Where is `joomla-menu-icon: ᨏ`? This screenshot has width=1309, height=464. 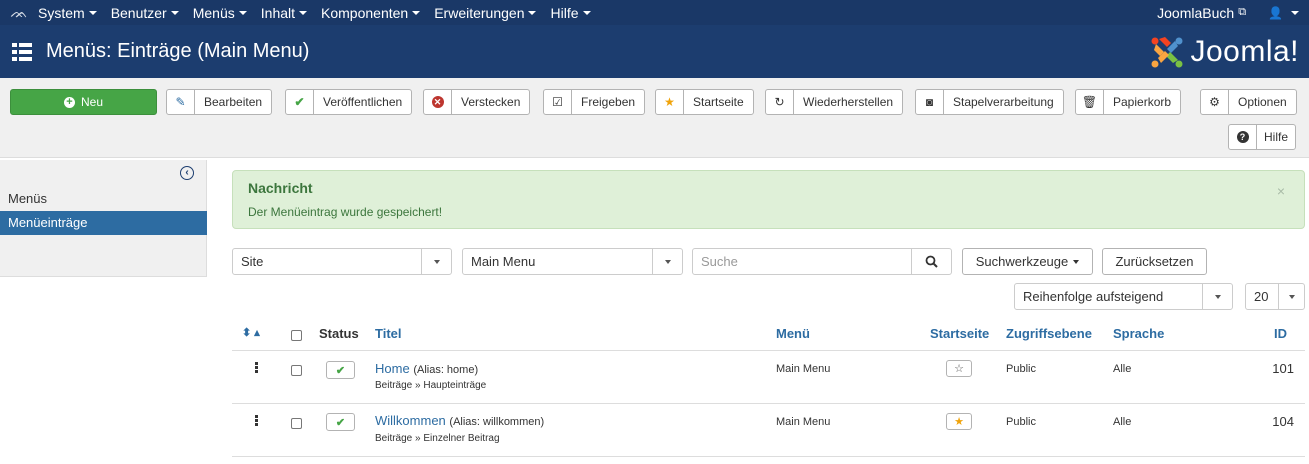
joomla-menu-icon: ᨏ is located at coordinates (19, 12).